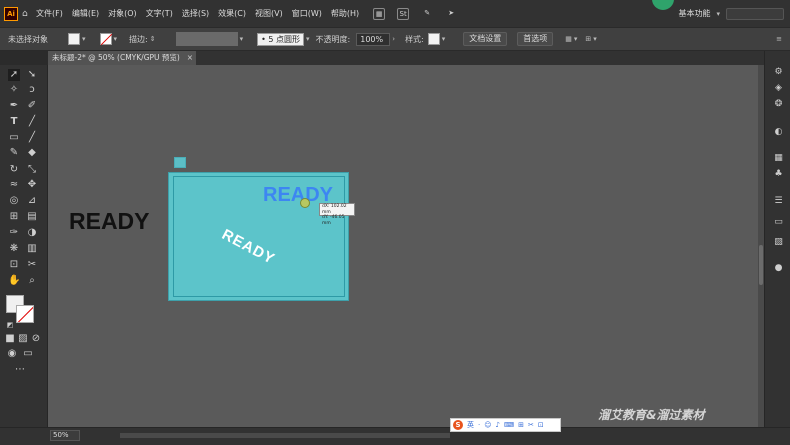 Image resolution: width=790 pixels, height=445 pixels. I want to click on stock-icon: St, so click(403, 13).